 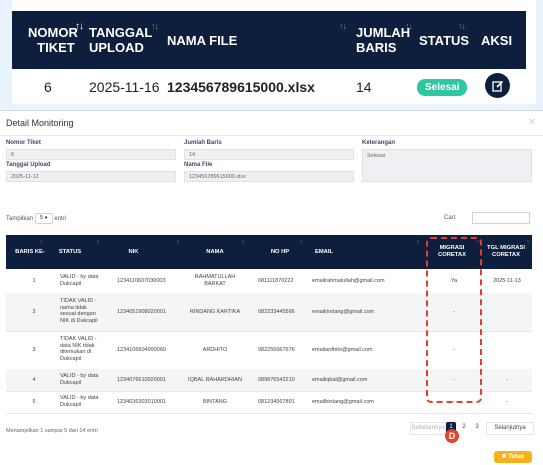 I want to click on label-tanggal-upload: Tanggal Upload, so click(x=28, y=165).